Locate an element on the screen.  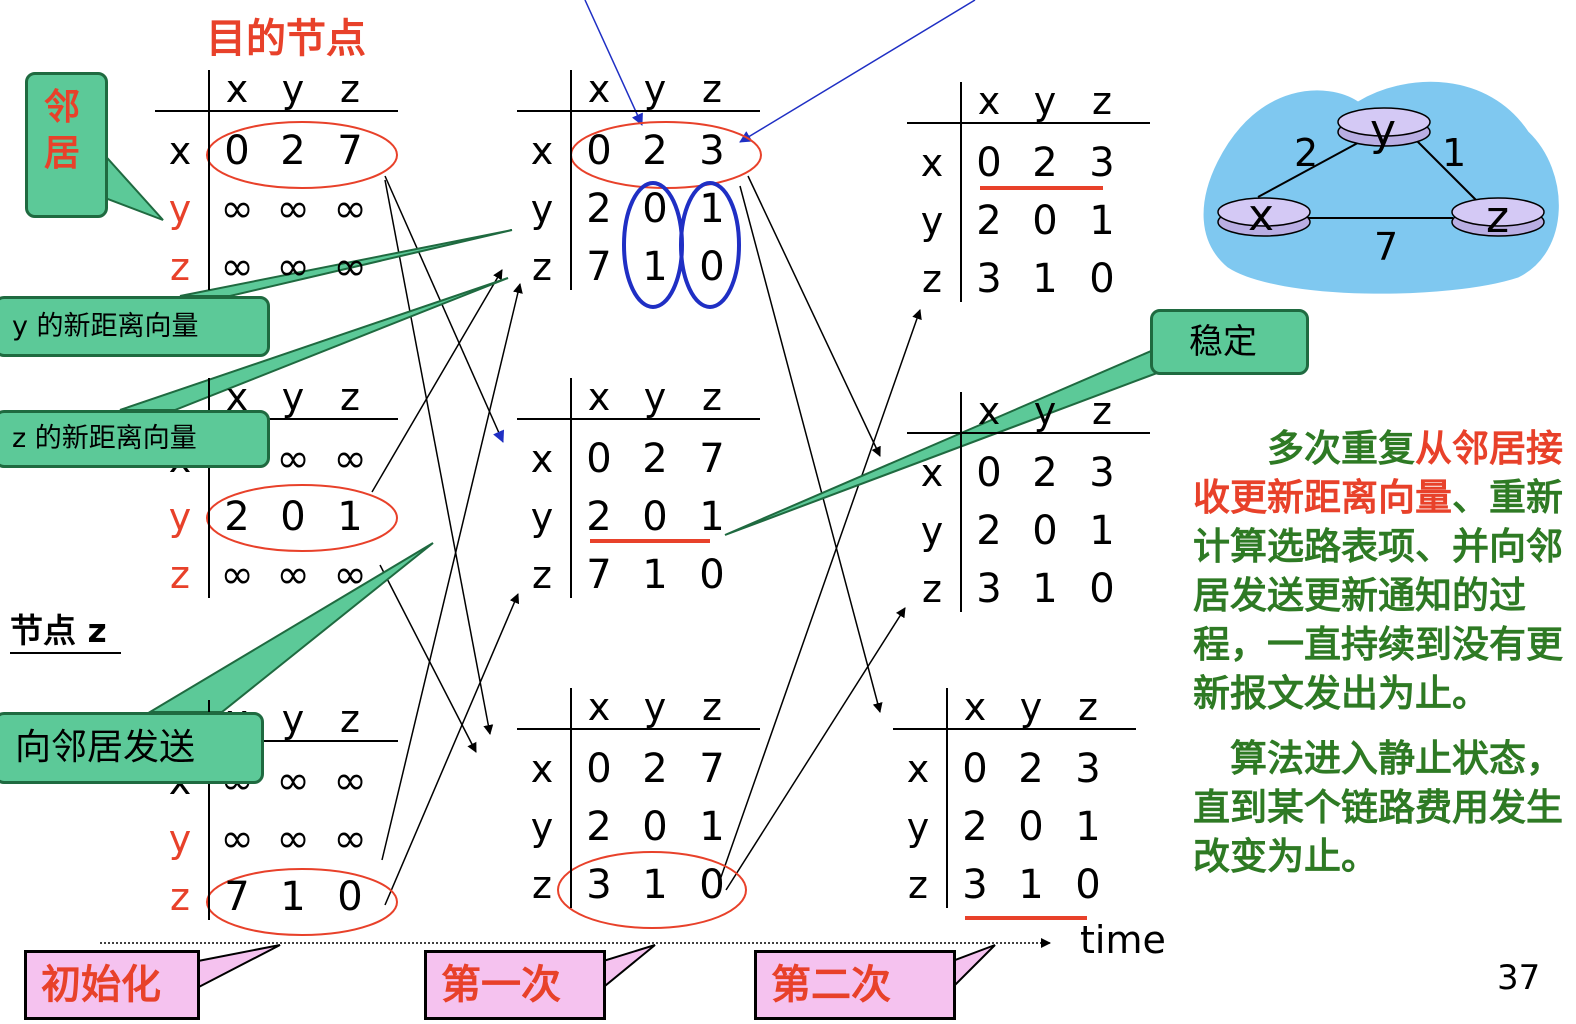
routing-table-t2y: xyzx023y201z310 is located at coordinates (1037, 508).